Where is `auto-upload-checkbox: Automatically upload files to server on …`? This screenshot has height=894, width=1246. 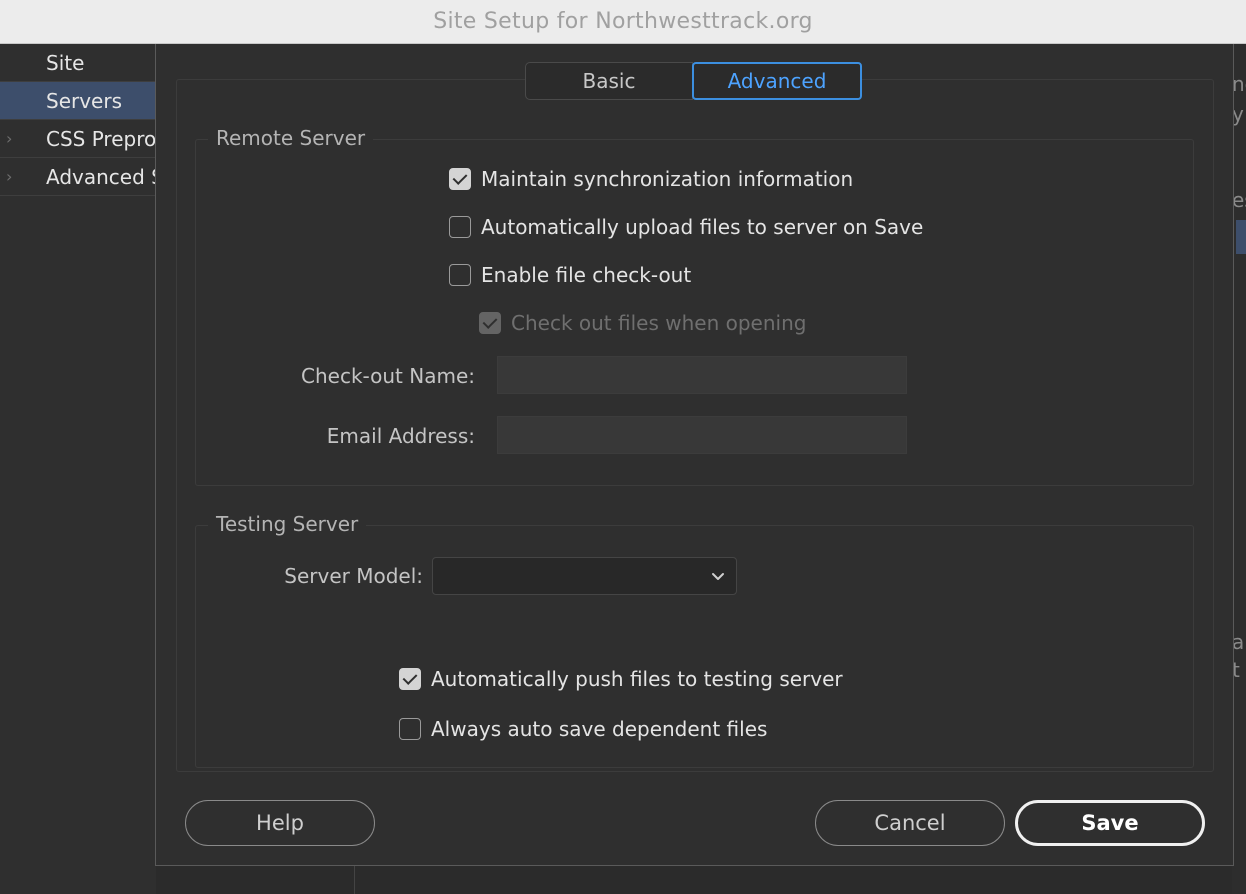 auto-upload-checkbox: Automatically upload files to server on … is located at coordinates (686, 227).